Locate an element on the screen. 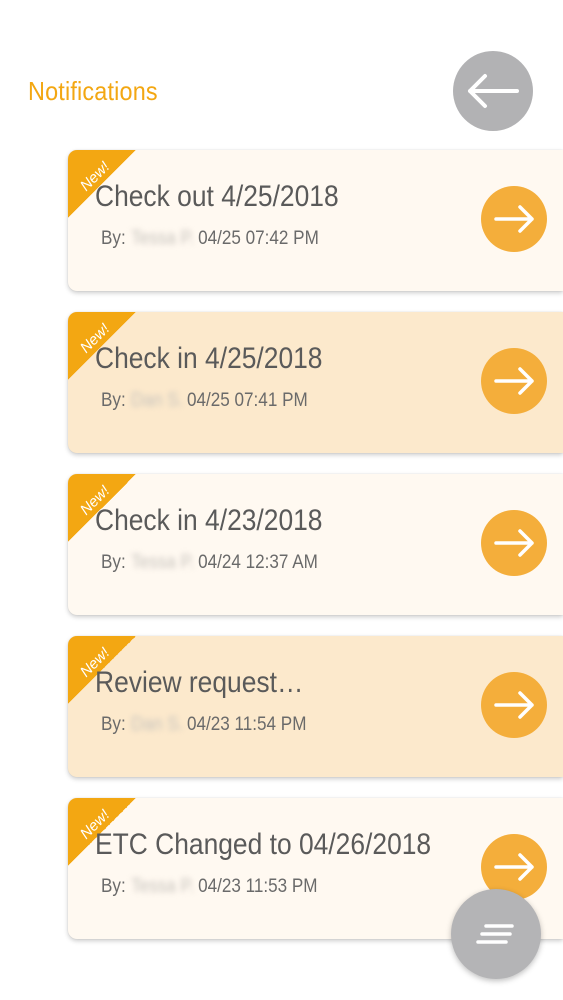 This screenshot has height=1000, width=563. notification-meta: By: Dan S. 04/23 11:54 PM is located at coordinates (203, 725).